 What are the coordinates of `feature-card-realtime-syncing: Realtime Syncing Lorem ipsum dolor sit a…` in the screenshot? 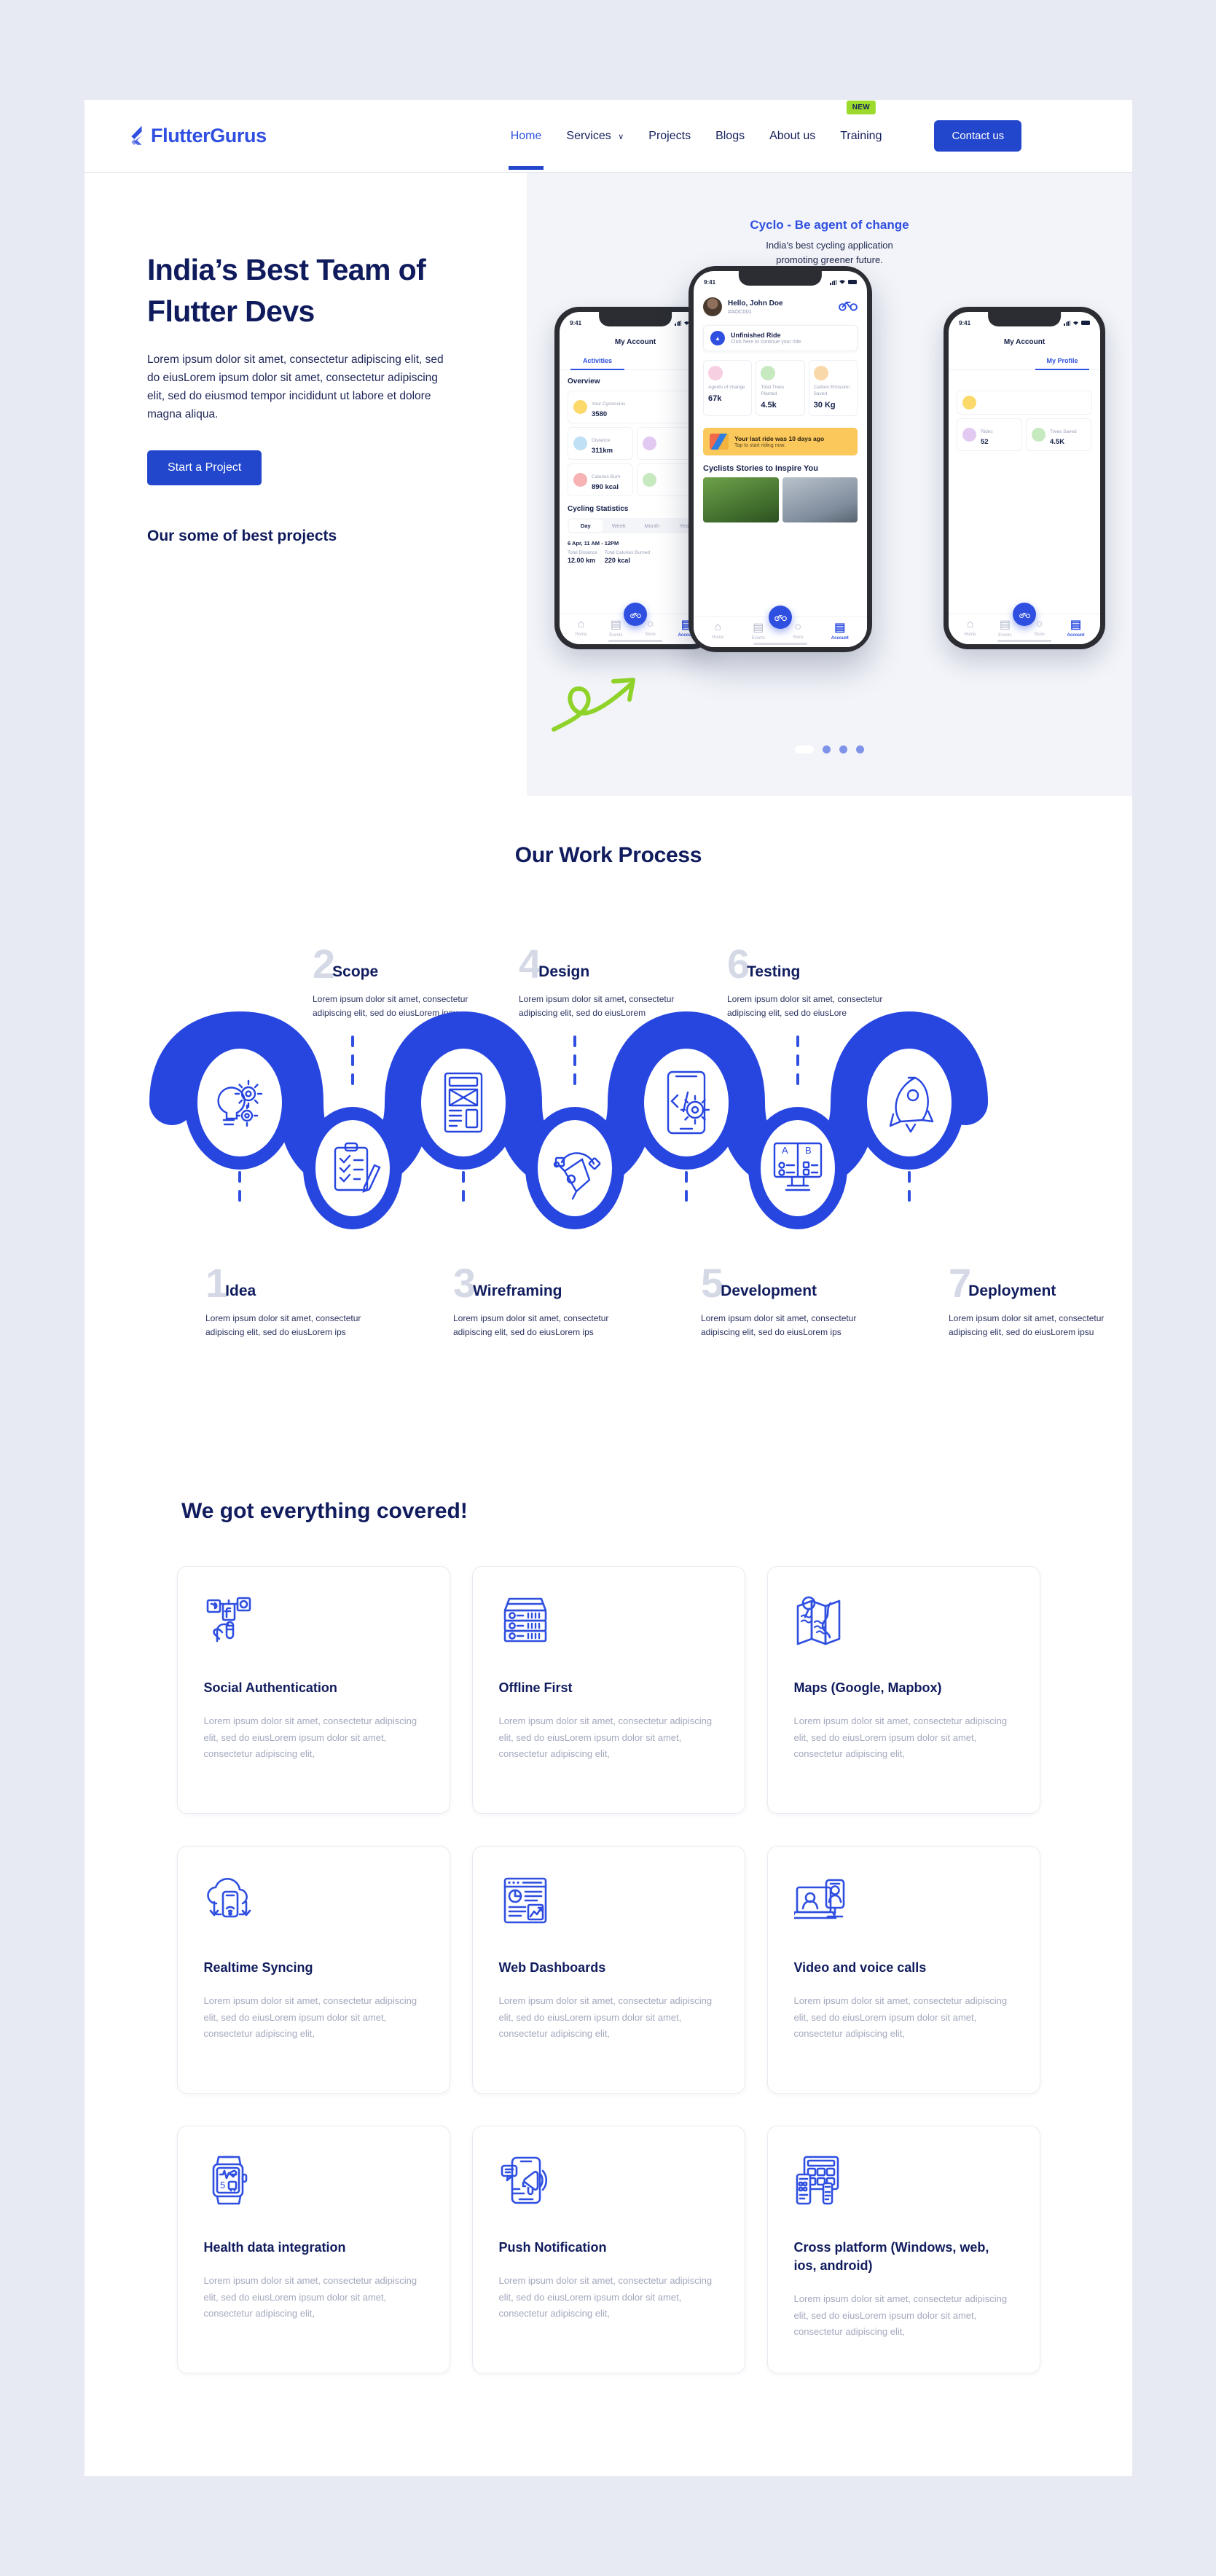 It's located at (313, 1970).